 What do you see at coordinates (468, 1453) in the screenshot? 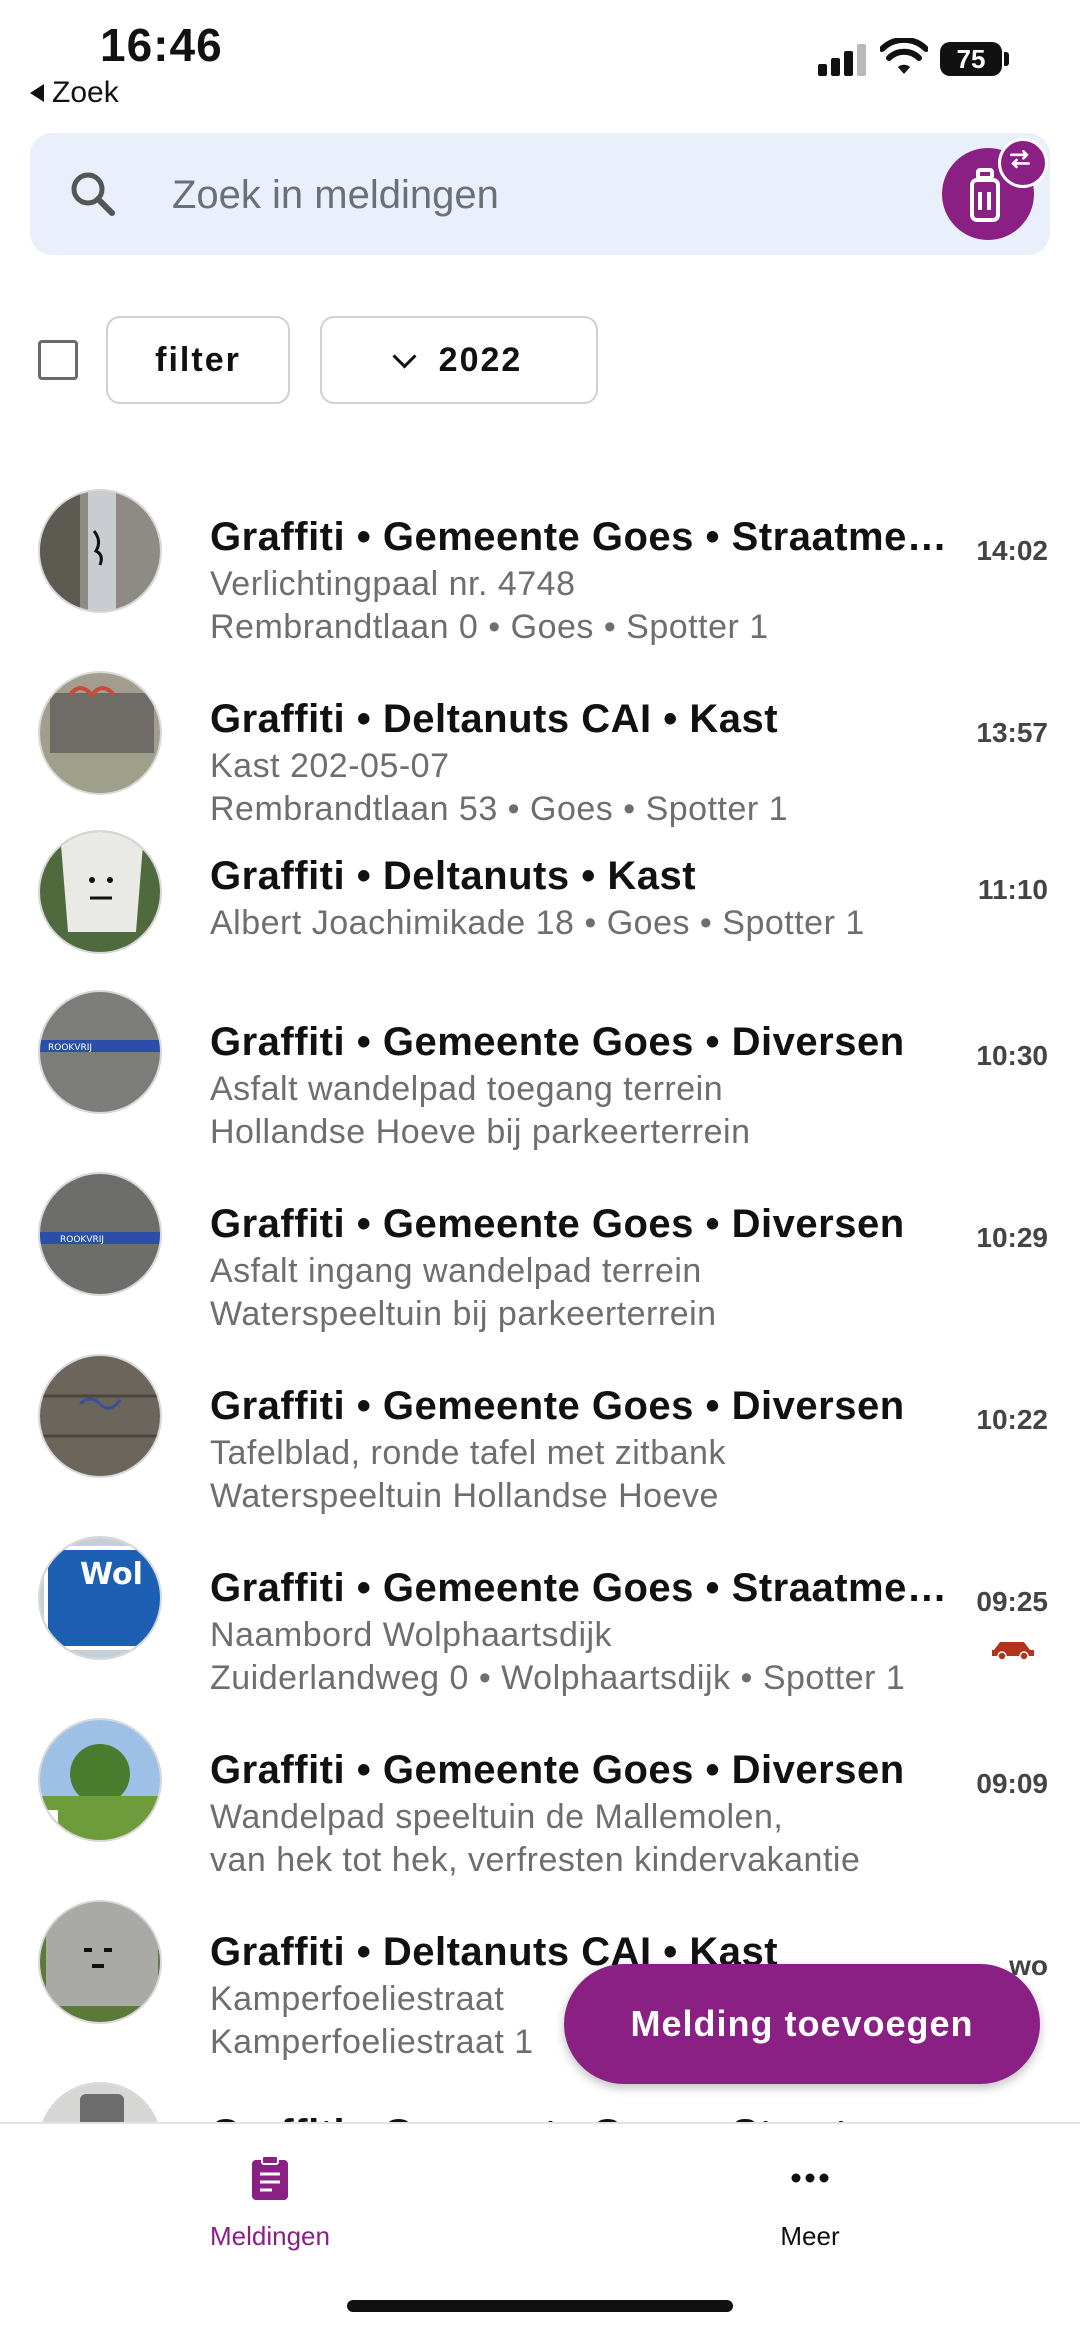
I see `report-description: Tafelblad, ronde tafel met zitbank` at bounding box center [468, 1453].